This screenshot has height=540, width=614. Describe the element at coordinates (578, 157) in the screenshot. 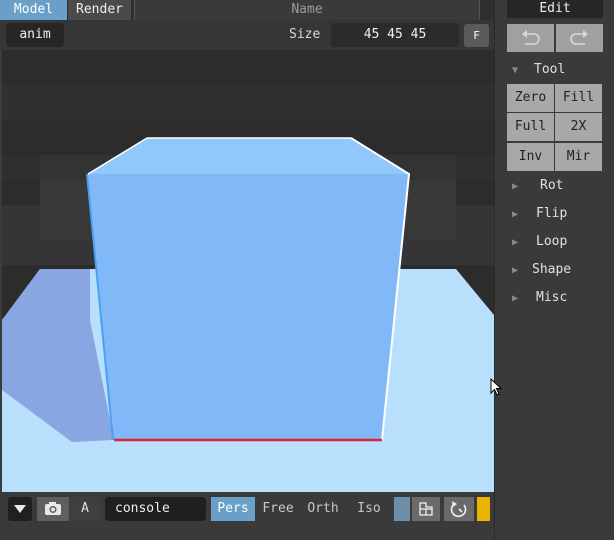

I see `tool-mir-button: Mir` at that location.